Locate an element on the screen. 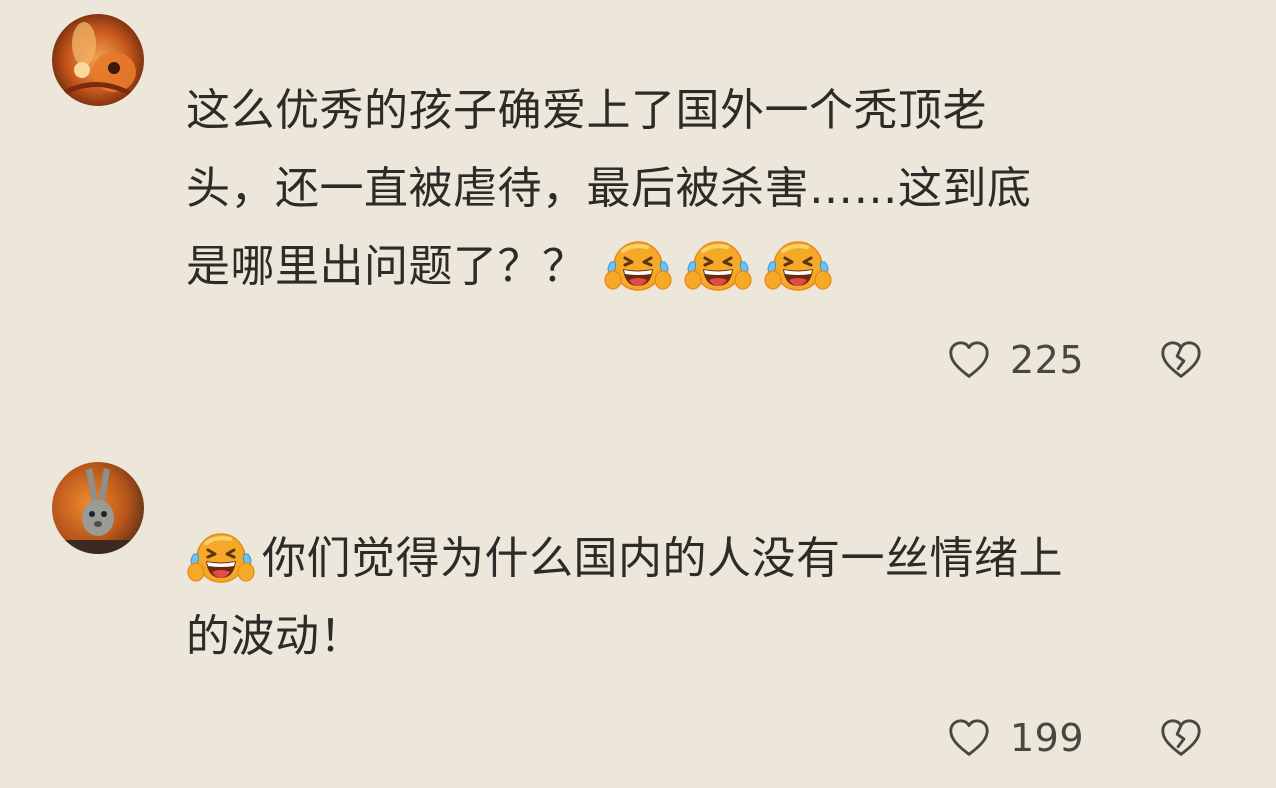 The height and width of the screenshot is (788, 1276). comment-actions: 199 is located at coordinates (1075, 738).